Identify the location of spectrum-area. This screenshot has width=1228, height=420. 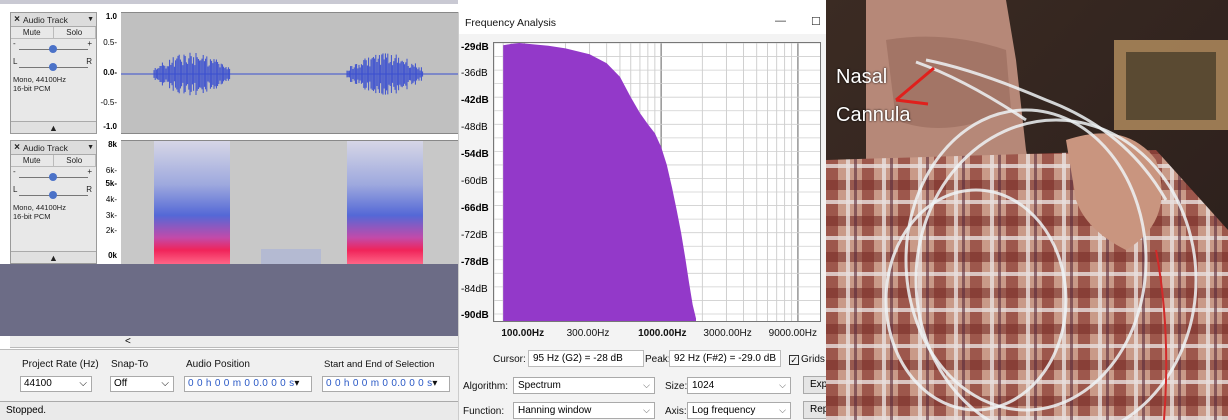
(599, 182).